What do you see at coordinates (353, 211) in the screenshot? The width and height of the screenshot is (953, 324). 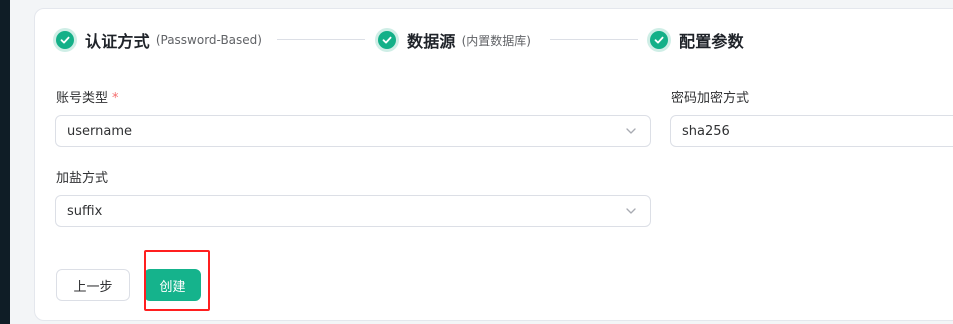 I see `salt-method-select: suffix` at bounding box center [353, 211].